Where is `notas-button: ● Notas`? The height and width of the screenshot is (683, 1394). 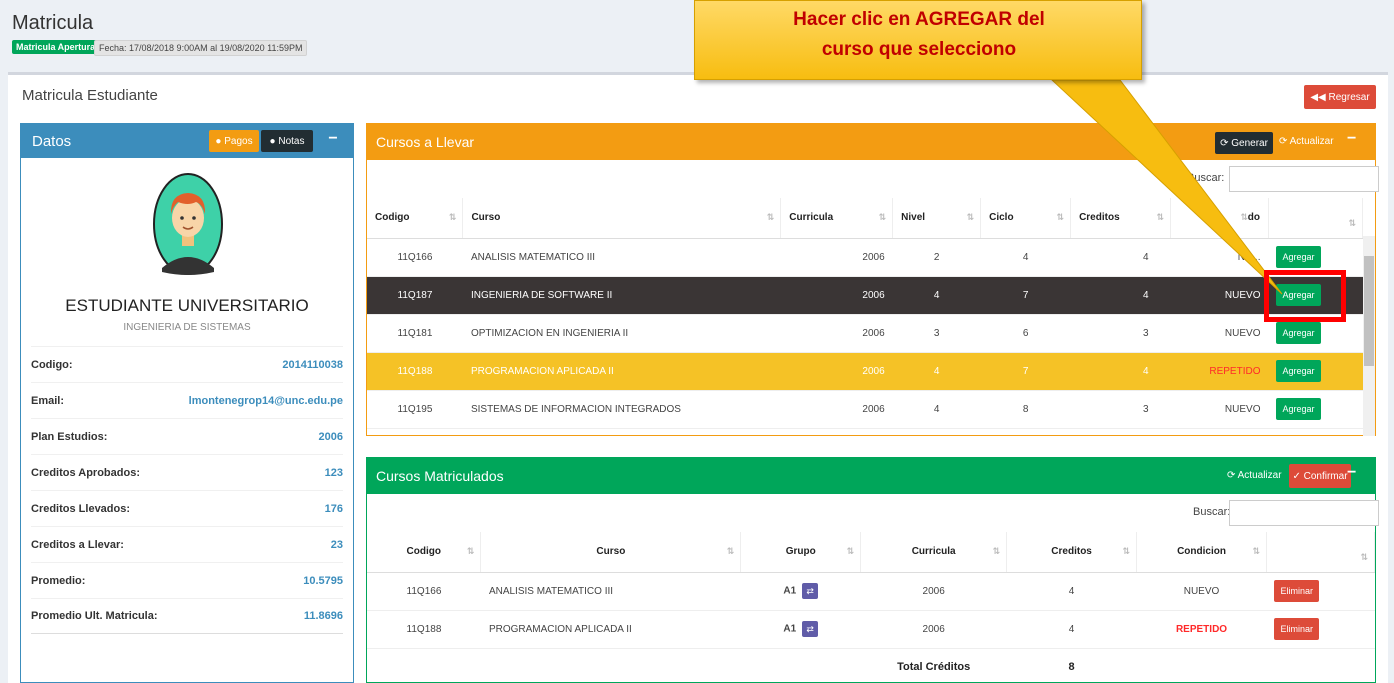 notas-button: ● Notas is located at coordinates (287, 141).